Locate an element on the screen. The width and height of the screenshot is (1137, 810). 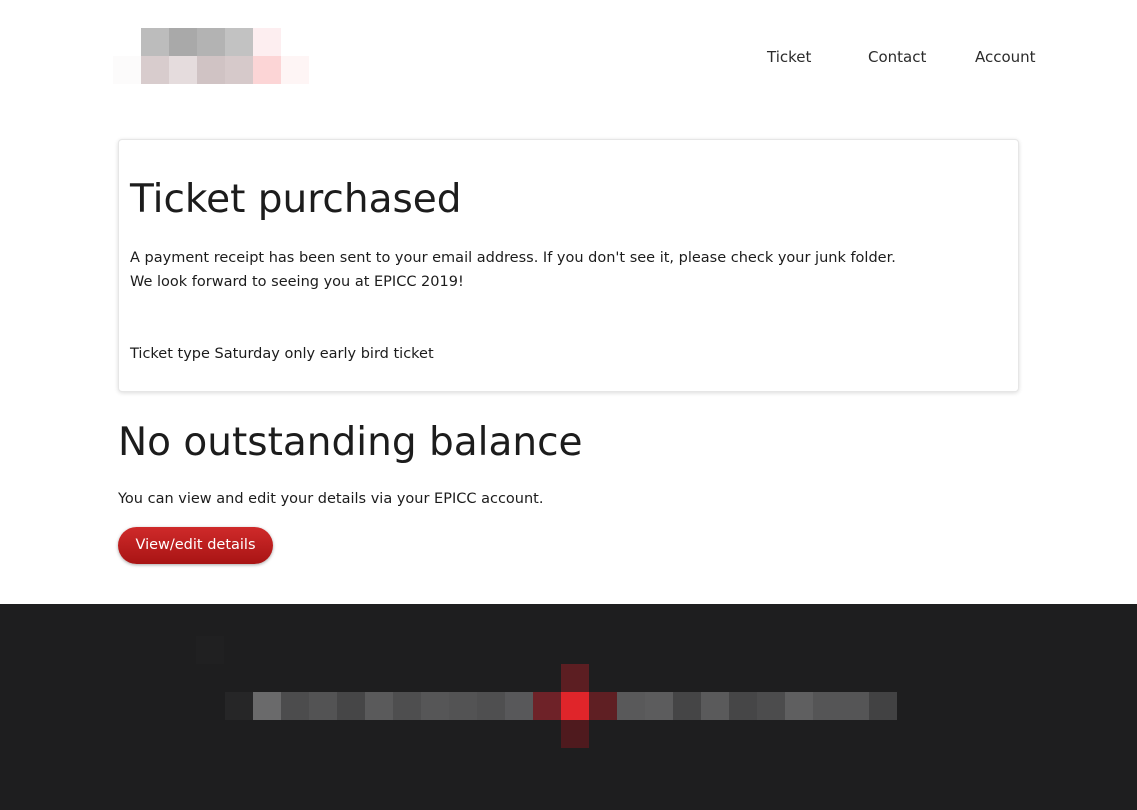
nav-account: Account is located at coordinates (1005, 57).